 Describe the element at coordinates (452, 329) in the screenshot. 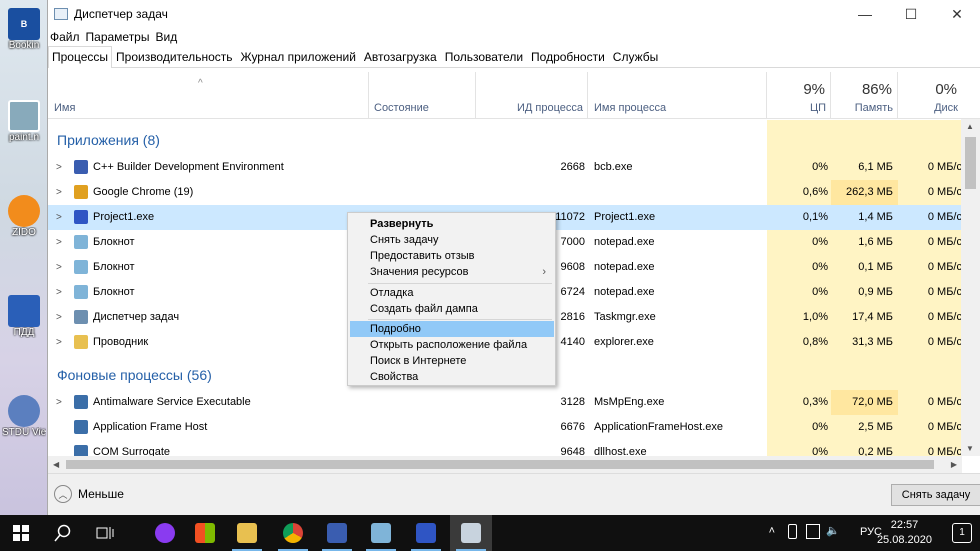

I see `menu-item-go-to-details: Подробно` at that location.